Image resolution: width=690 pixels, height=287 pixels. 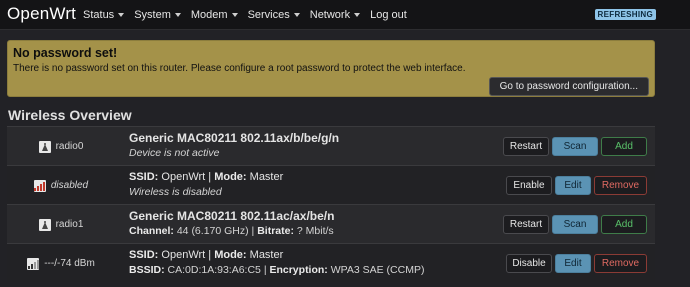 I want to click on menu-network: Network, so click(x=339, y=15).